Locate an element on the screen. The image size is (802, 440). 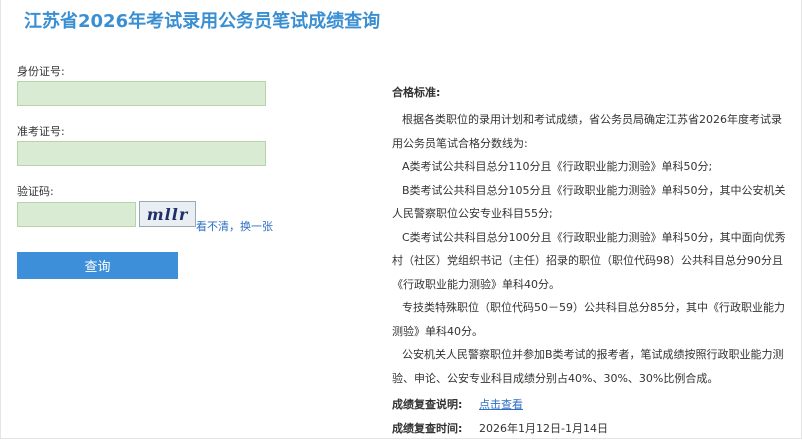
refresh-captcha-link: 看不清，换一张 is located at coordinates (234, 226).